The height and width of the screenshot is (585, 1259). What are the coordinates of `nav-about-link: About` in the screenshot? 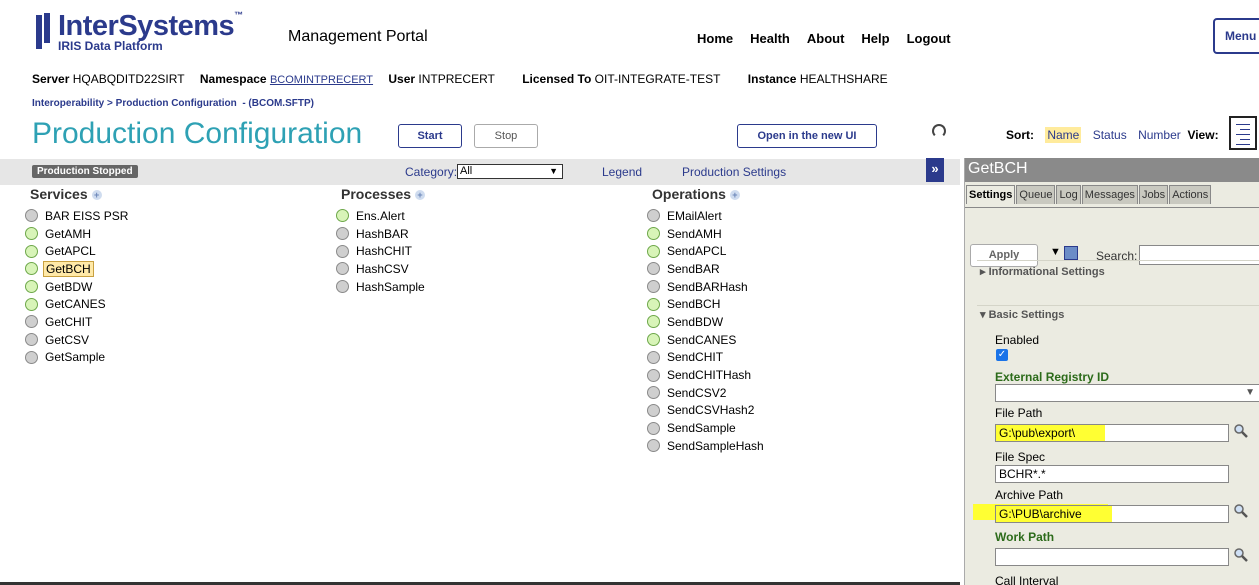 It's located at (826, 38).